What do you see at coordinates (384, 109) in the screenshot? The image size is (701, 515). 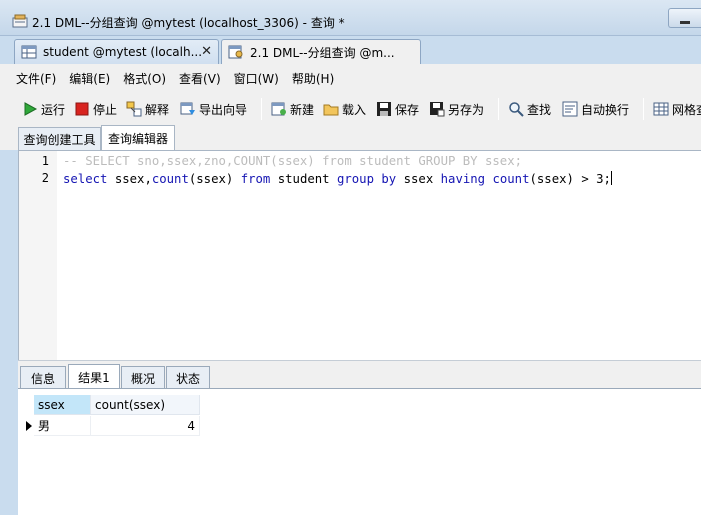 I see `save-icon` at bounding box center [384, 109].